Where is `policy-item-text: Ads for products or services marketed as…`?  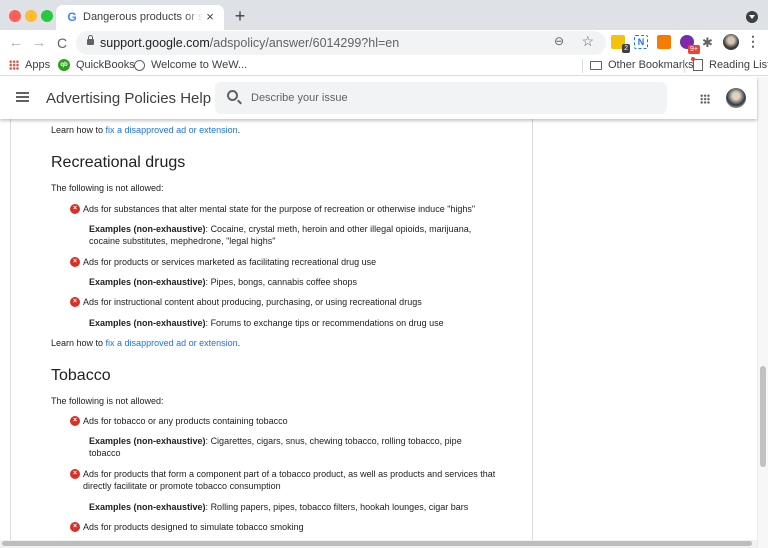
policy-item-text: Ads for products or services marketed as… is located at coordinates (230, 262).